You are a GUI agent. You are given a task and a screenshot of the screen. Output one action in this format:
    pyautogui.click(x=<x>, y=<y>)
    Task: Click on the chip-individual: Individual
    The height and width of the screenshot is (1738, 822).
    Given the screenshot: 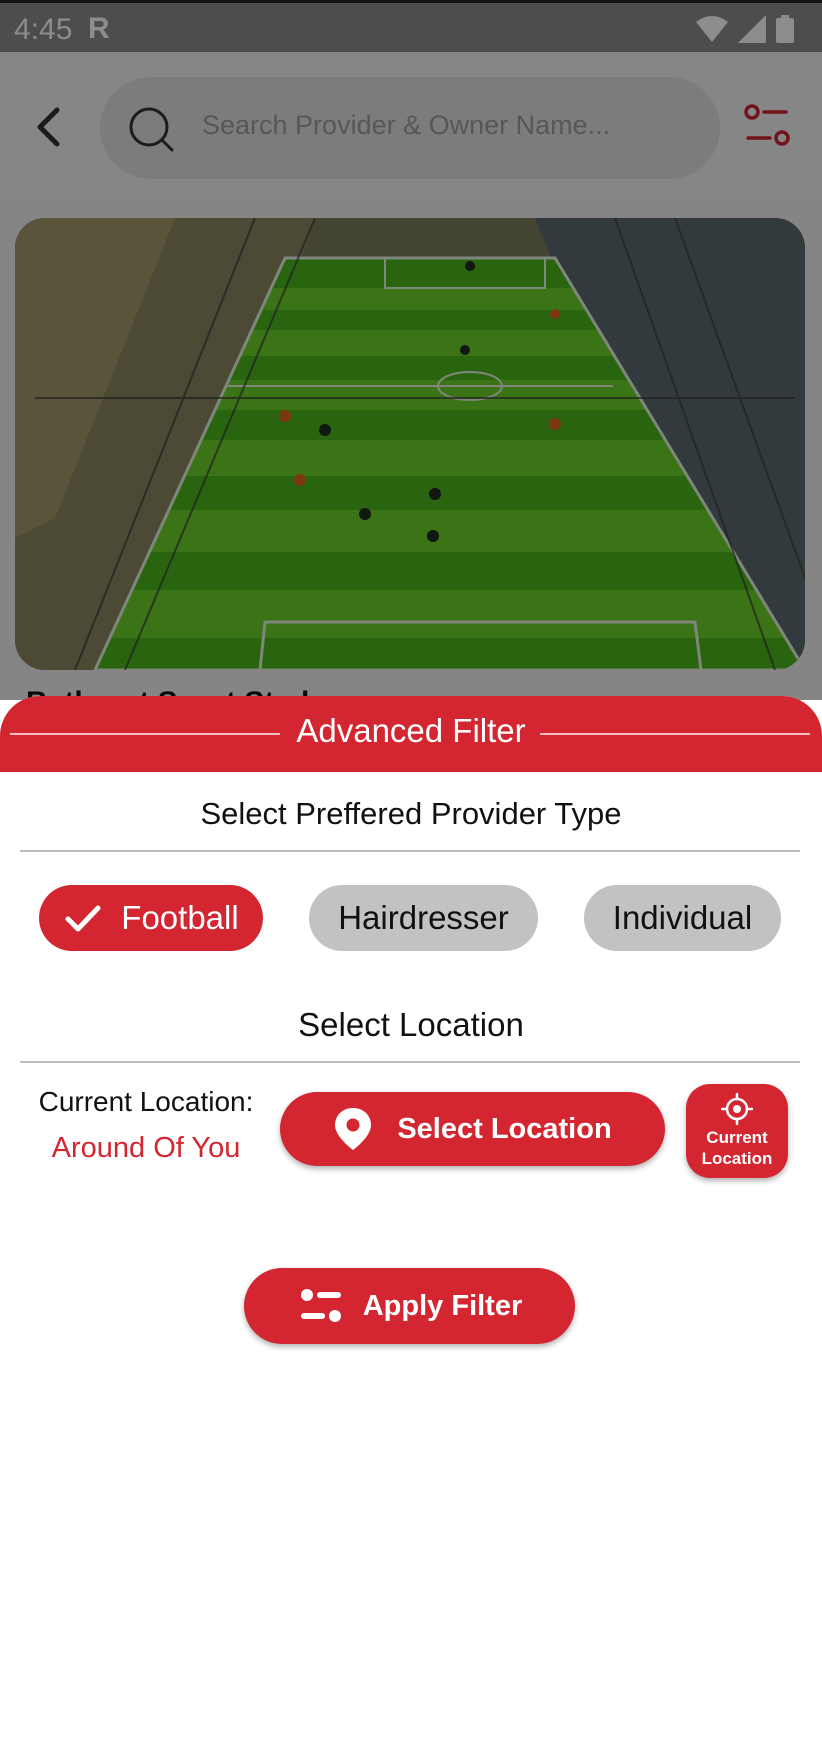 What is the action you would take?
    pyautogui.click(x=682, y=918)
    